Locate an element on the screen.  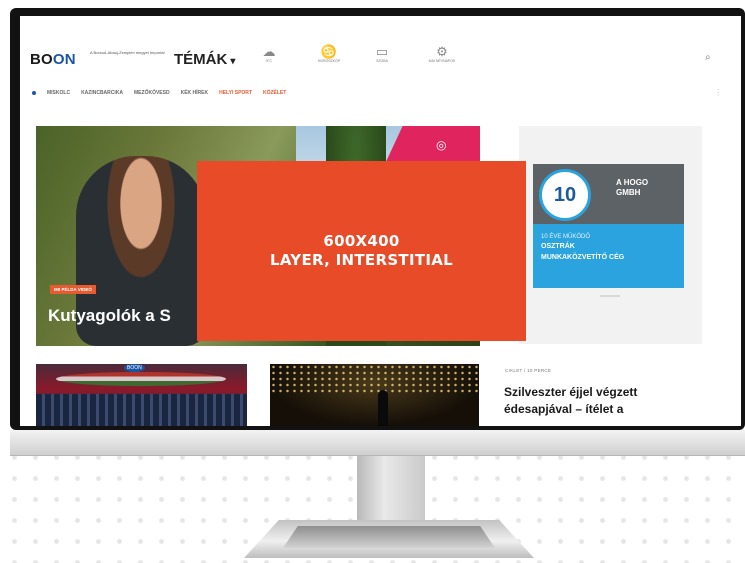
nav-item-kozelet: KÖZÉLET is located at coordinates (274, 93).